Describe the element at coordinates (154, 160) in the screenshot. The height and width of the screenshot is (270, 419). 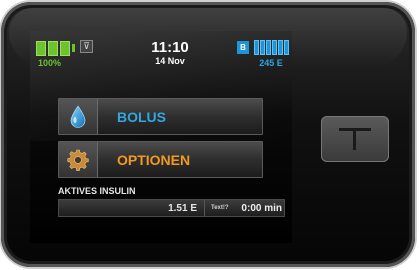
I see `optionen-label: OPTIONEN` at that location.